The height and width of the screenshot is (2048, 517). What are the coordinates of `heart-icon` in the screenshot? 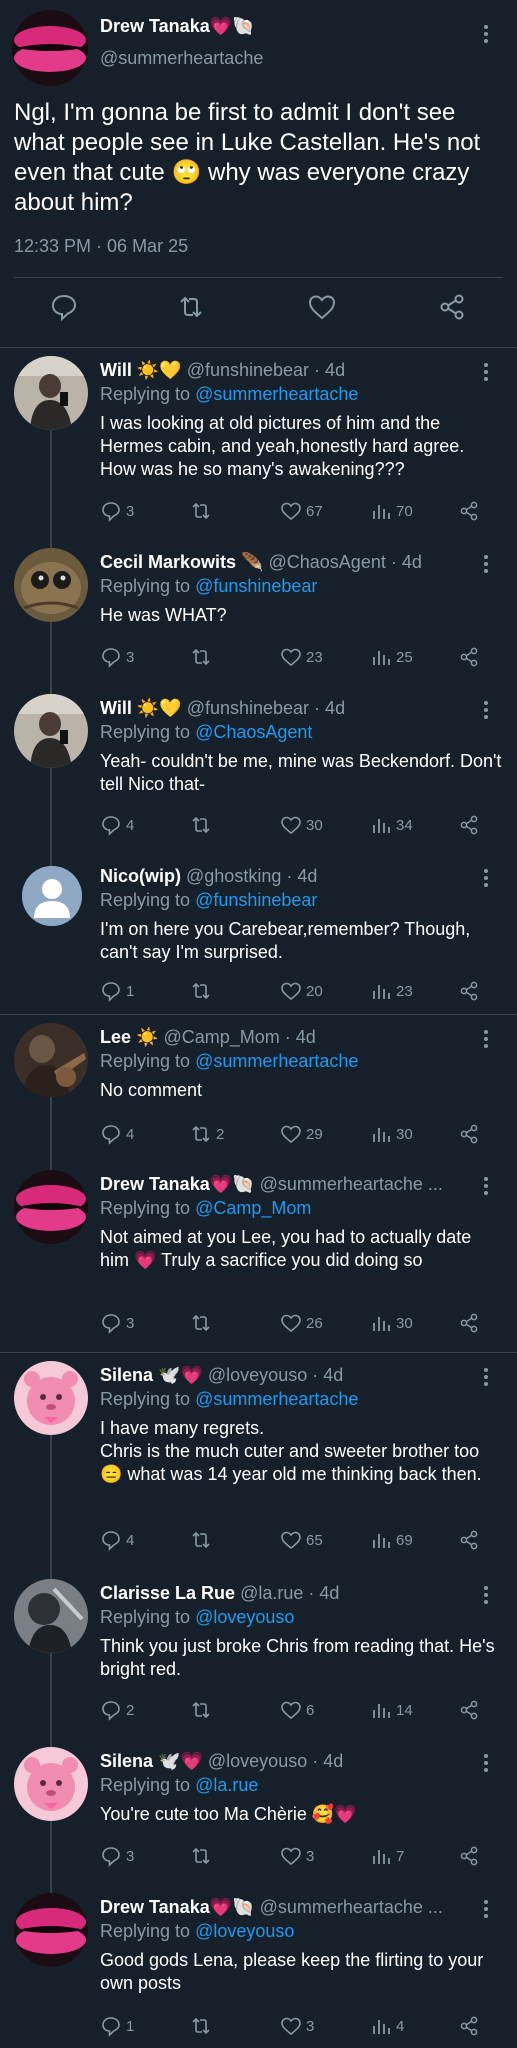 It's located at (323, 308).